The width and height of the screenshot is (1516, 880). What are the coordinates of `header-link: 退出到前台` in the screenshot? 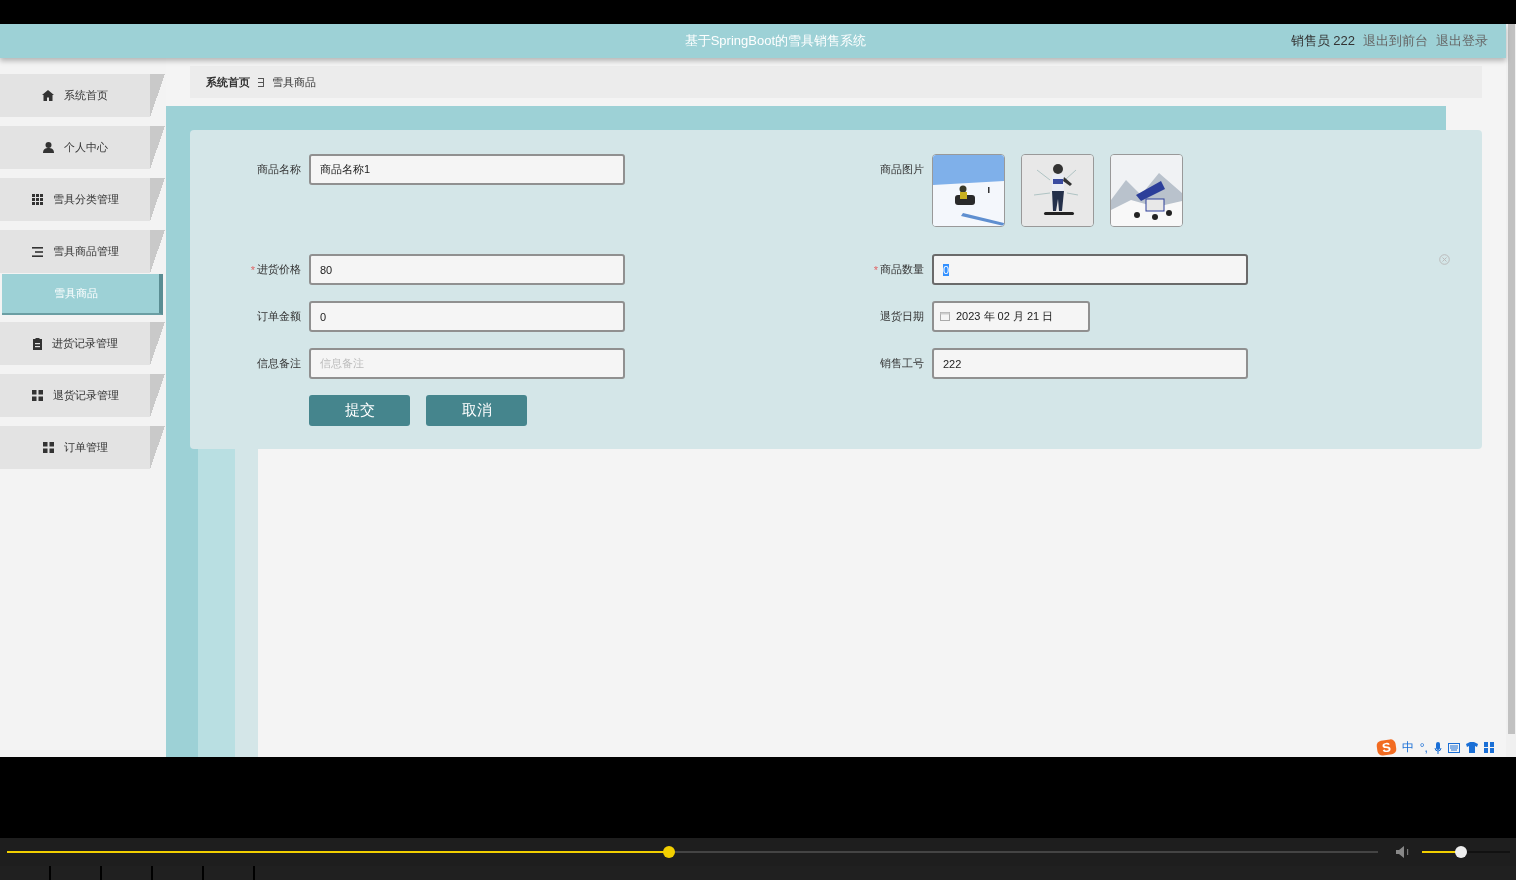 It's located at (1395, 41).